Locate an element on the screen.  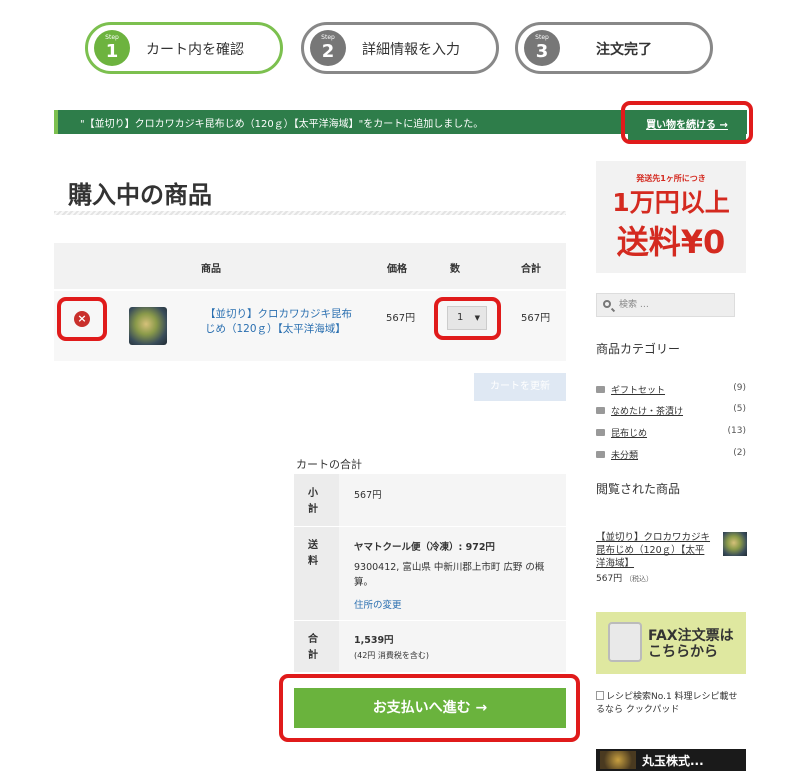
step-2-label: 詳細情報を入力 is located at coordinates (411, 50).